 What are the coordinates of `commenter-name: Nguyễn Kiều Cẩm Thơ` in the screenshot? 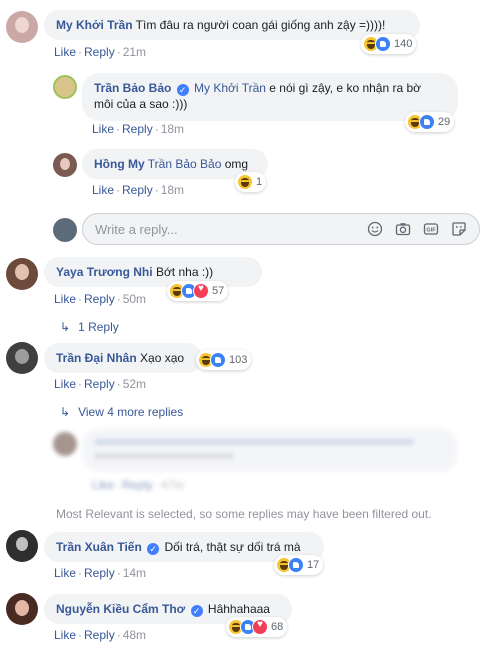 It's located at (120, 609).